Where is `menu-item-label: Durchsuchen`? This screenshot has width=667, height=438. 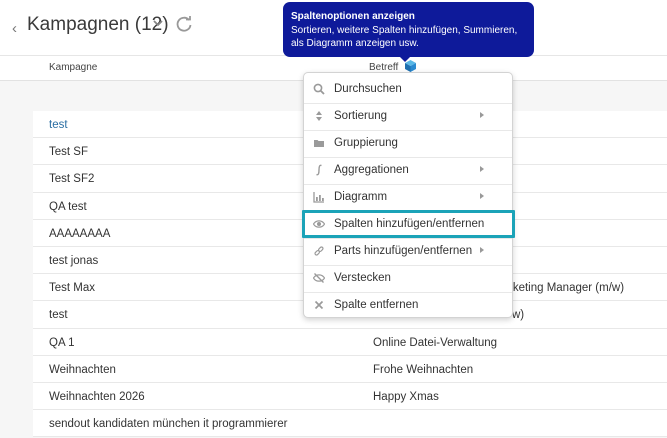
menu-item-label: Durchsuchen is located at coordinates (368, 89).